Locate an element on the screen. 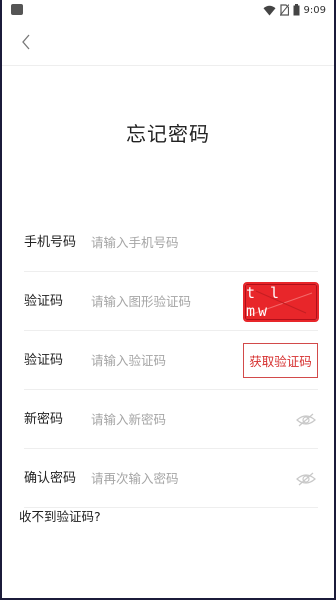 This screenshot has width=336, height=600. confirm-password-label: 确认密码 is located at coordinates (50, 478).